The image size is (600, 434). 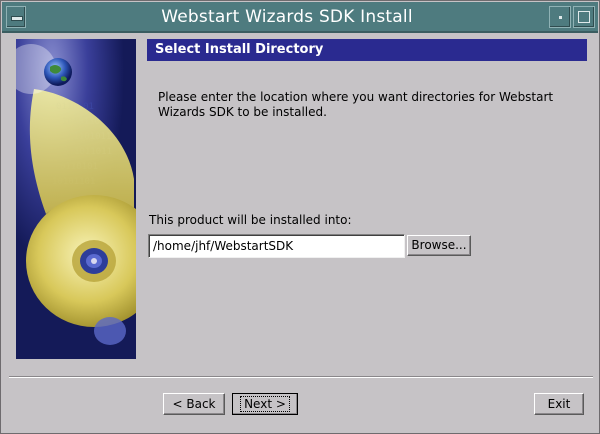 What do you see at coordinates (276, 246) in the screenshot?
I see `install-path-input` at bounding box center [276, 246].